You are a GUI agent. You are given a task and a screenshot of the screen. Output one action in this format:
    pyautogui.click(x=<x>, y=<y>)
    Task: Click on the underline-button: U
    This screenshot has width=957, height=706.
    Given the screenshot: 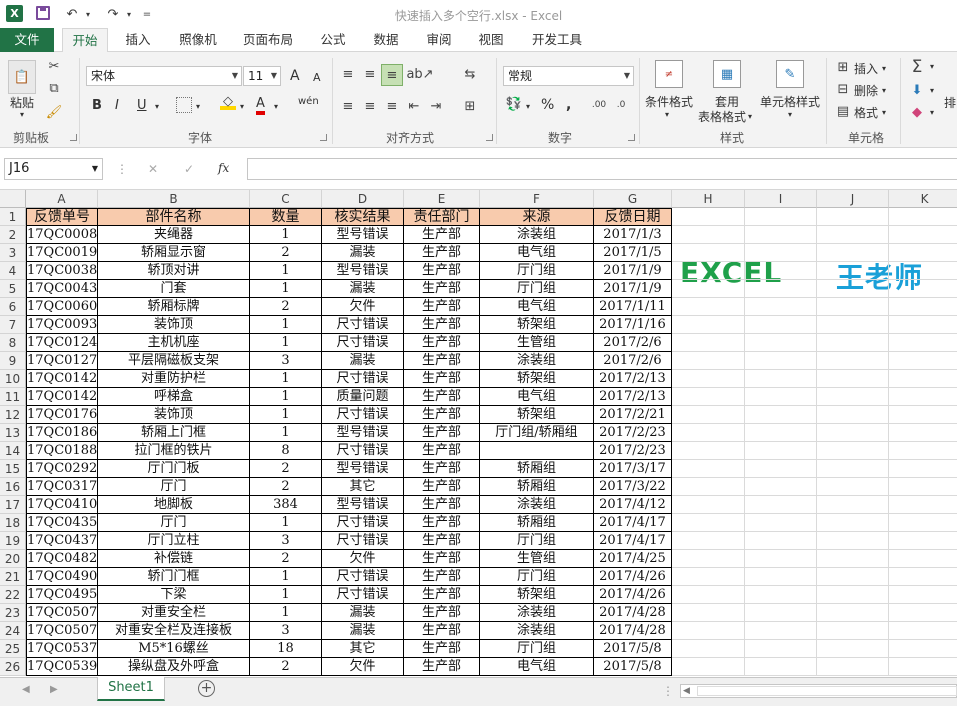 What is the action you would take?
    pyautogui.click(x=142, y=105)
    